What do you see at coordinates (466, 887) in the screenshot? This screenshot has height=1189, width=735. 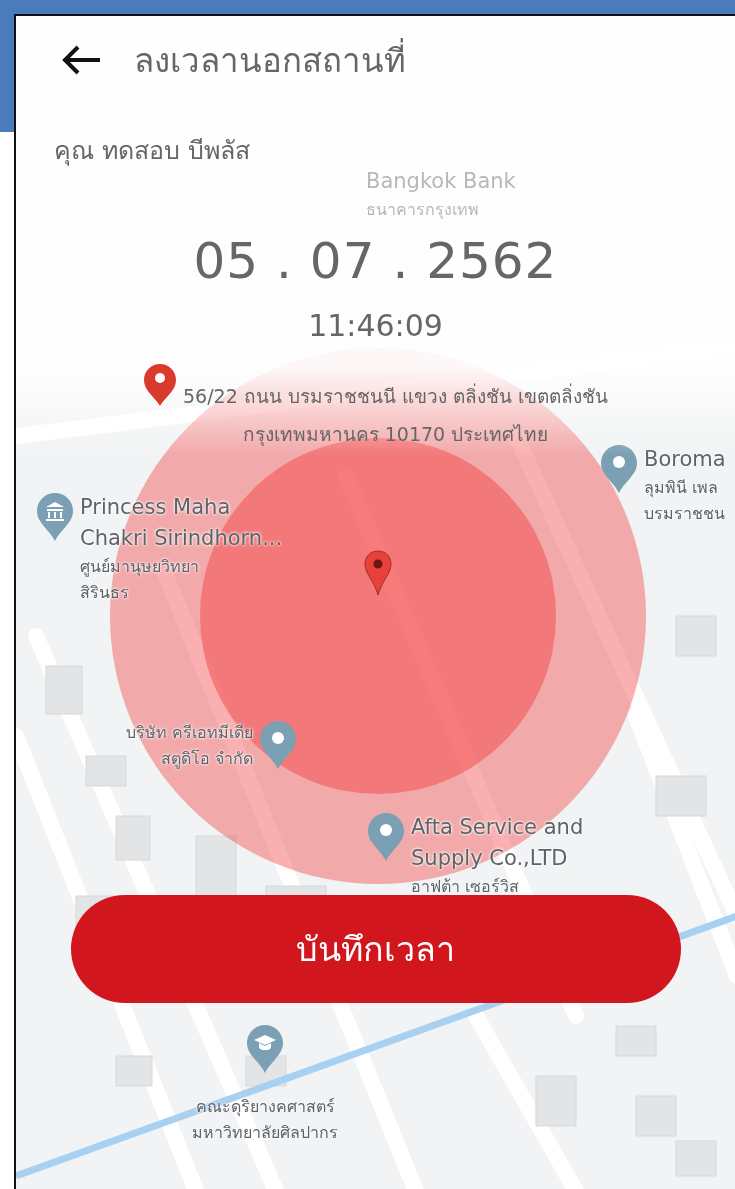 I see `place-name-thai: อาฟต้า เซอร์วิส` at bounding box center [466, 887].